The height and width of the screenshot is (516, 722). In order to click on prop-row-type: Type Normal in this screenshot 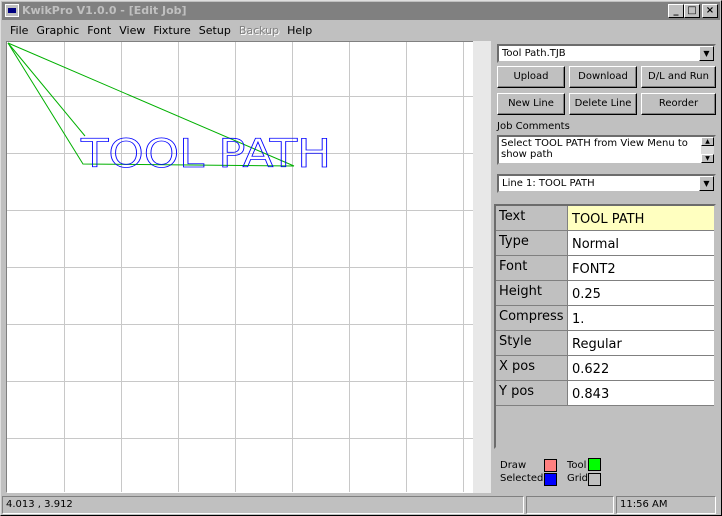, I will do `click(605, 243)`.